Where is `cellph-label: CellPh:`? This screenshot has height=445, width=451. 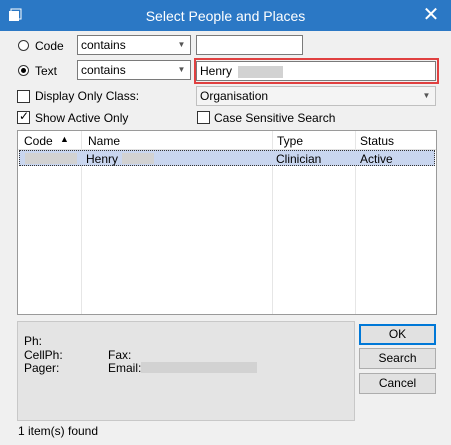
cellph-label: CellPh: is located at coordinates (43, 355).